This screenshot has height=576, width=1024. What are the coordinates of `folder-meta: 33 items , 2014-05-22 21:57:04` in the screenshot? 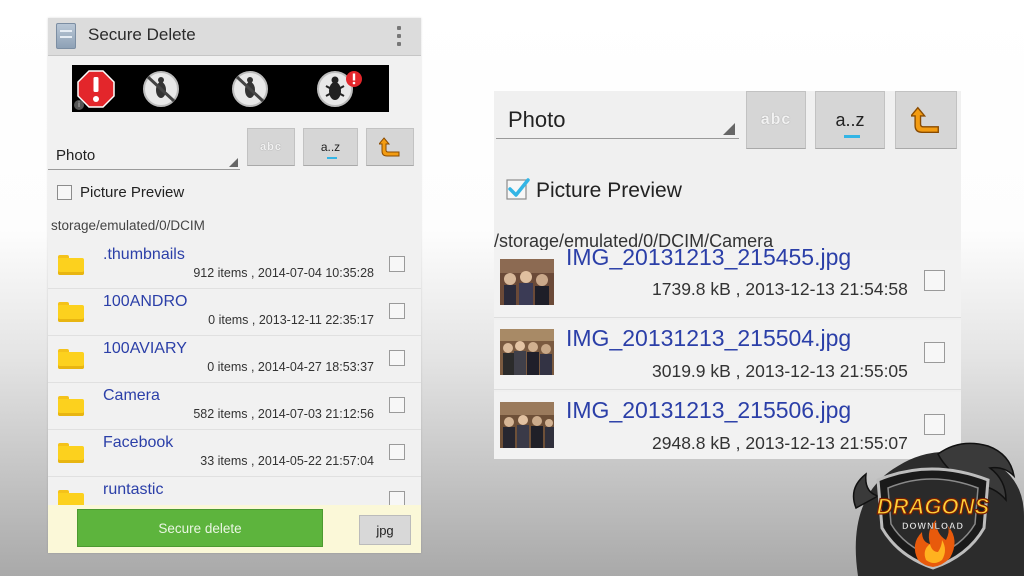 It's located at (287, 461).